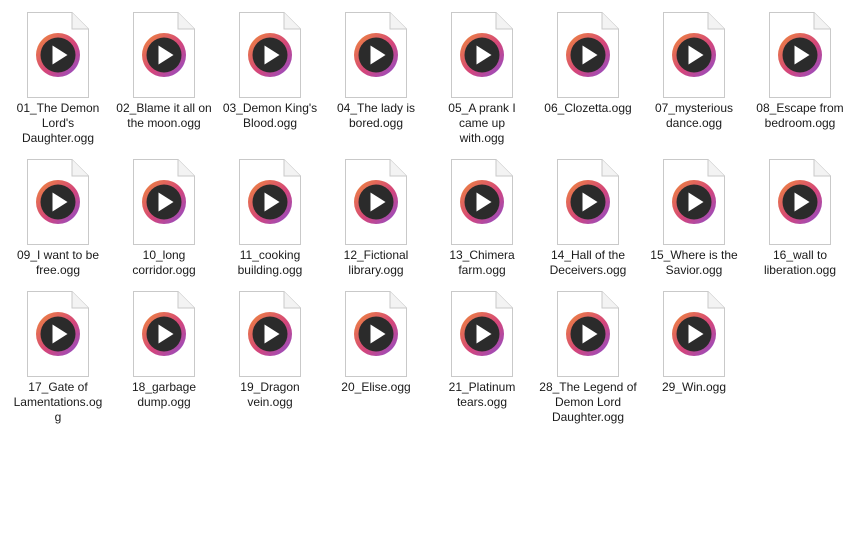 This screenshot has width=857, height=554. I want to click on file-item: 01_The Demon Lord's Daughter.ogg, so click(58, 79).